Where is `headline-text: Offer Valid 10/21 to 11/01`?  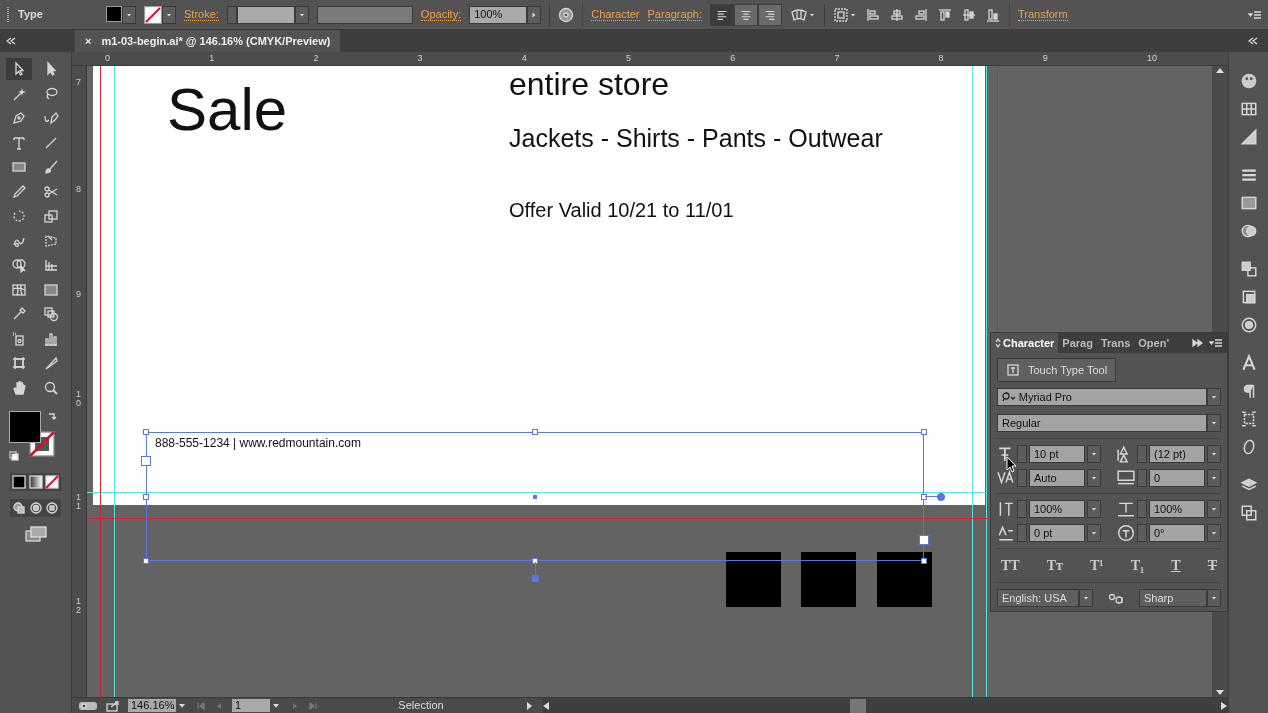
headline-text: Offer Valid 10/21 to 11/01 is located at coordinates (621, 210).